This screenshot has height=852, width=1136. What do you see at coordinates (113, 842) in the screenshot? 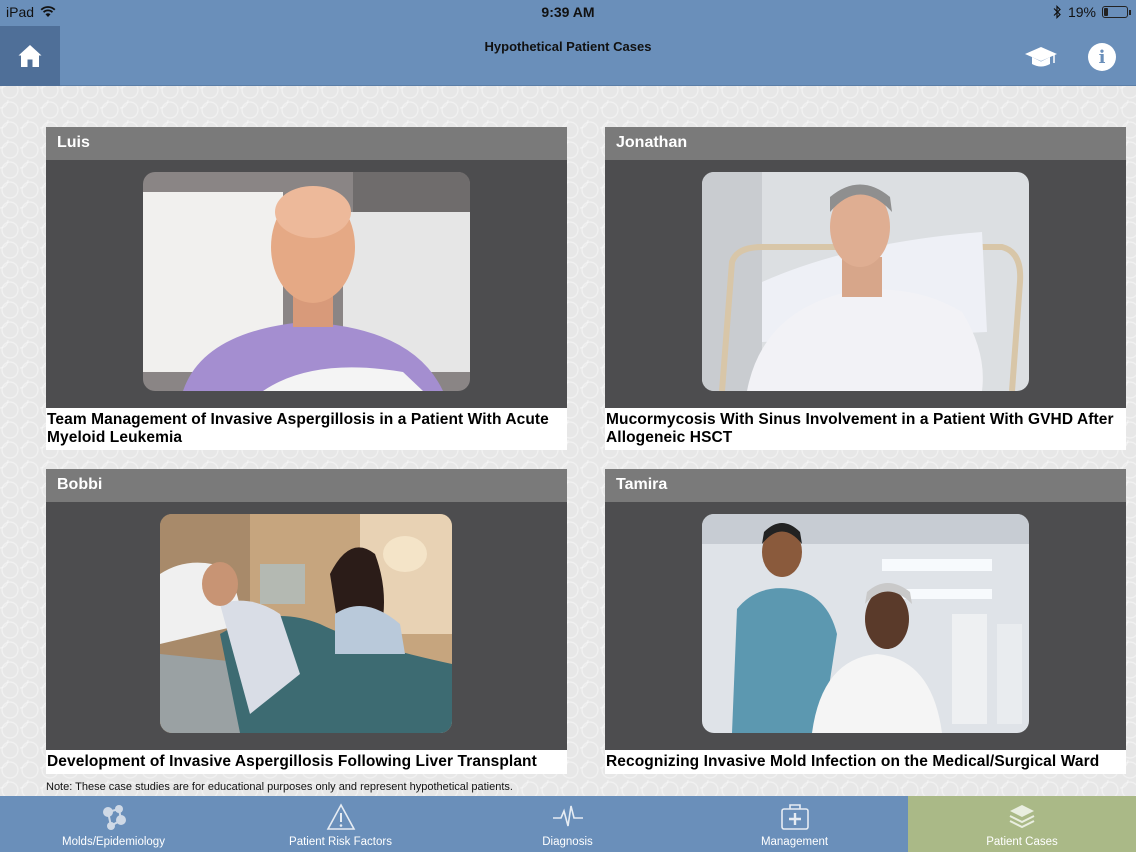
I see `tab-label: Molds/Epidemiology` at bounding box center [113, 842].